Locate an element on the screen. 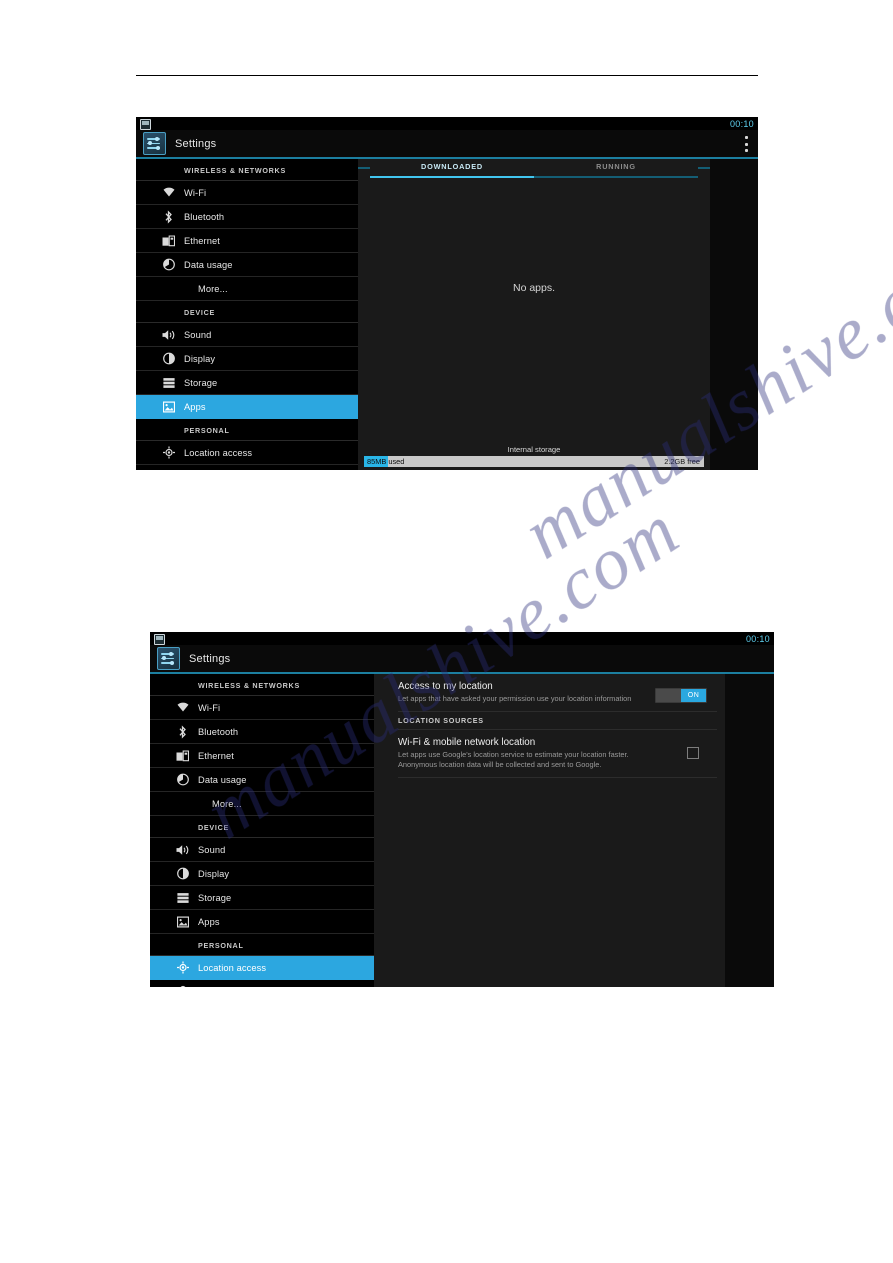  pref-divider is located at coordinates (557, 777).